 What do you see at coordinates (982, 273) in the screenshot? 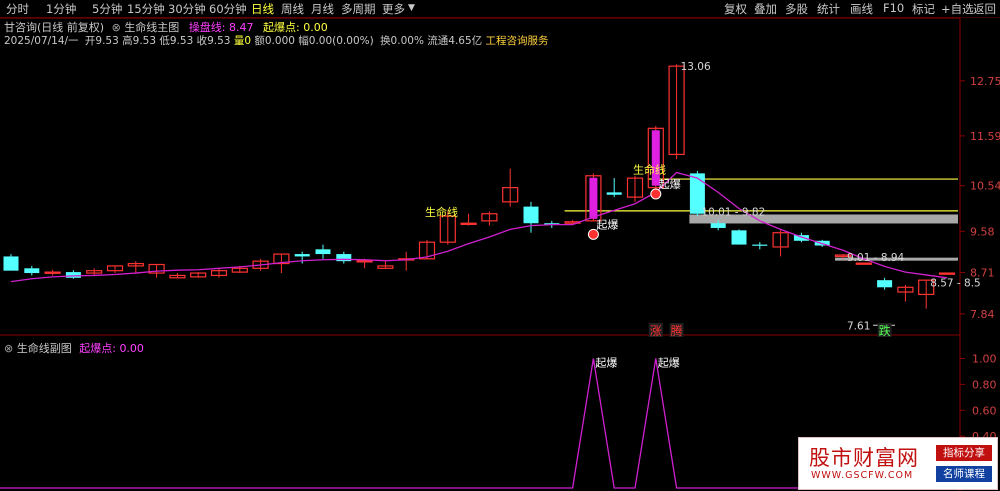
I see `y-tick-label: 8.71` at bounding box center [982, 273].